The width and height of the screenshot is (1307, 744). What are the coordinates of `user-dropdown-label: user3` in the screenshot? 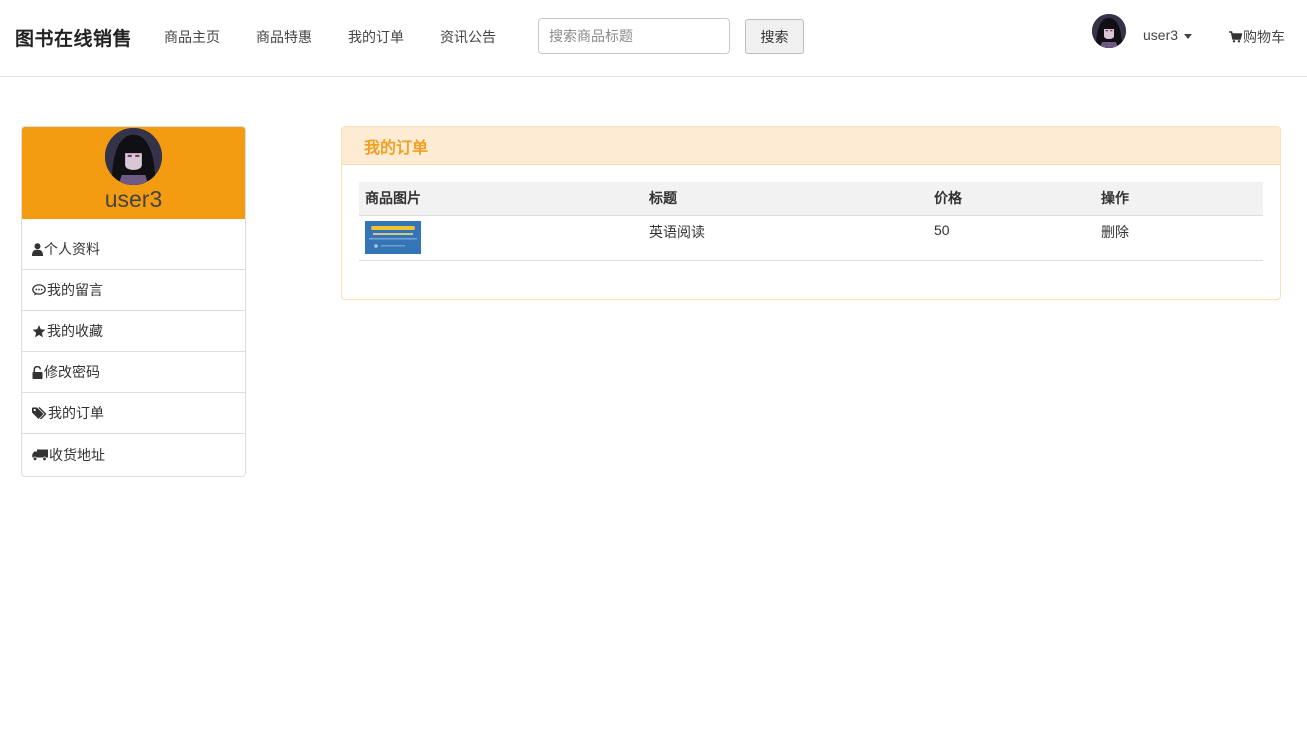 It's located at (1161, 35).